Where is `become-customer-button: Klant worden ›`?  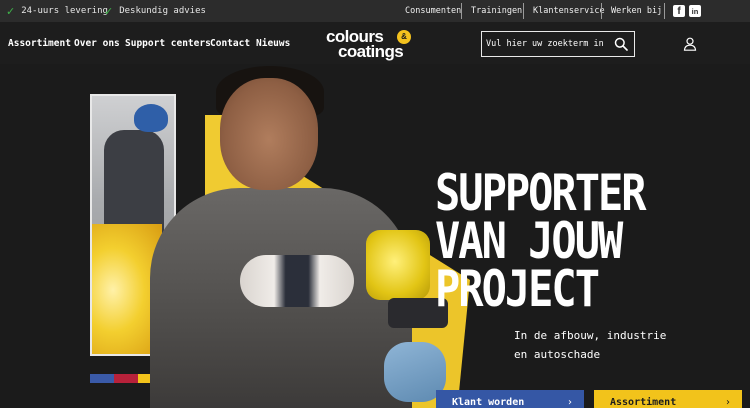
become-customer-button: Klant worden › is located at coordinates (510, 399).